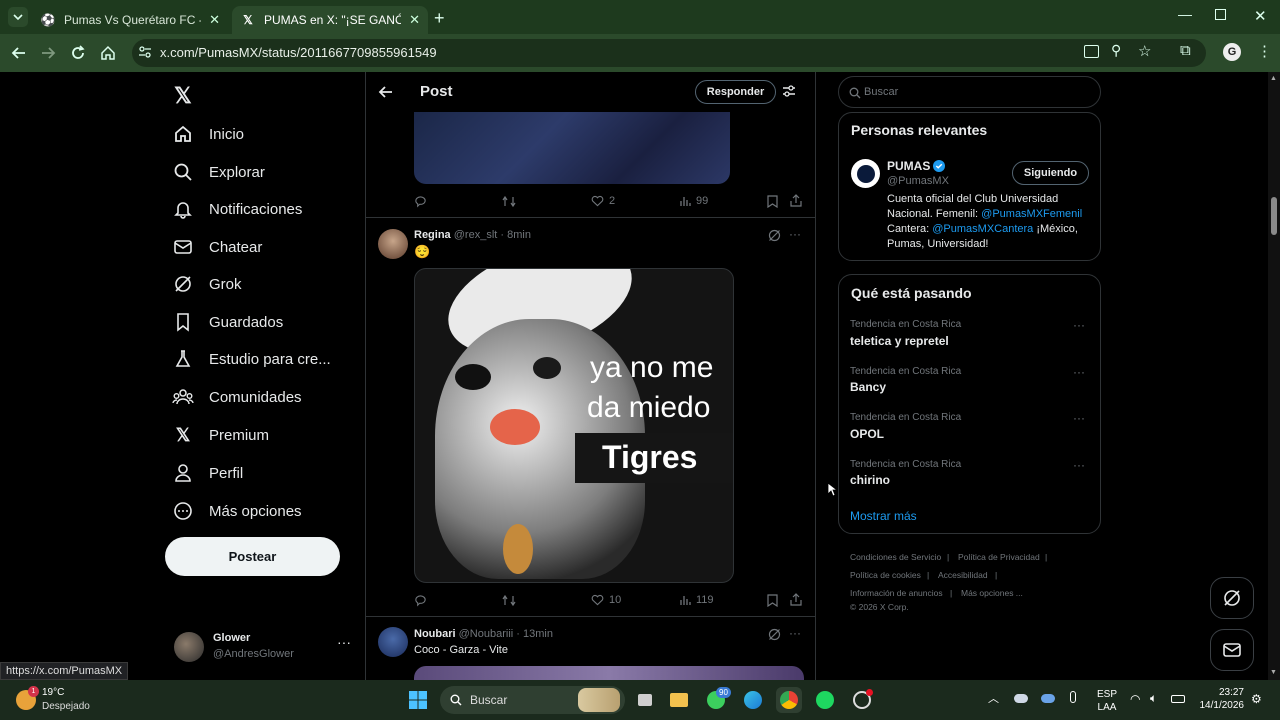  I want to click on sidebar-item-explorar: Explorar, so click(218, 172).